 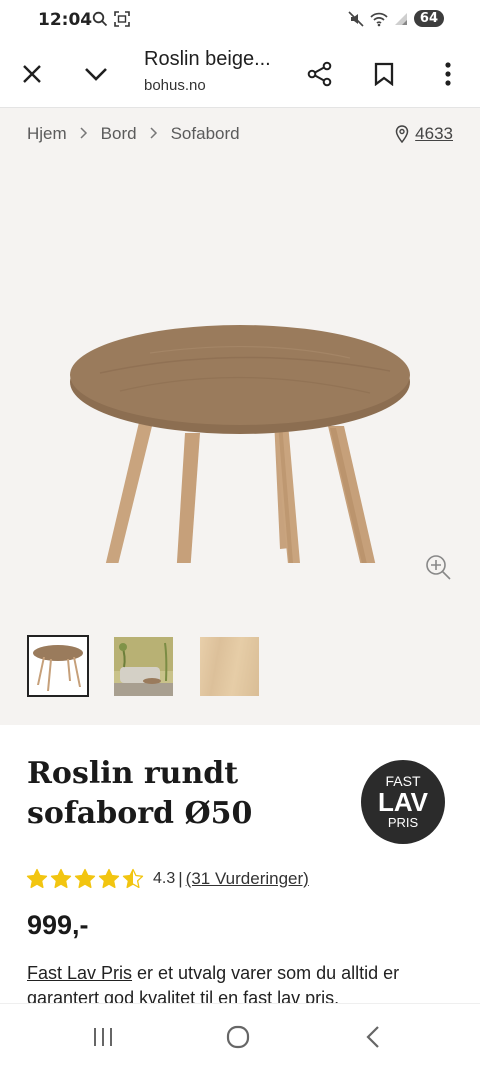 I want to click on breadcrumb: Hjem Bord Sofabord, so click(x=133, y=134).